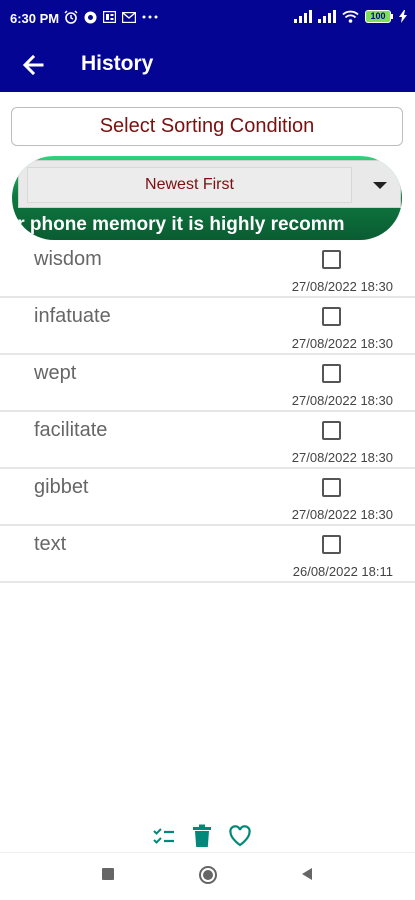 The height and width of the screenshot is (900, 415). Describe the element at coordinates (240, 836) in the screenshot. I see `favorite-icon` at that location.